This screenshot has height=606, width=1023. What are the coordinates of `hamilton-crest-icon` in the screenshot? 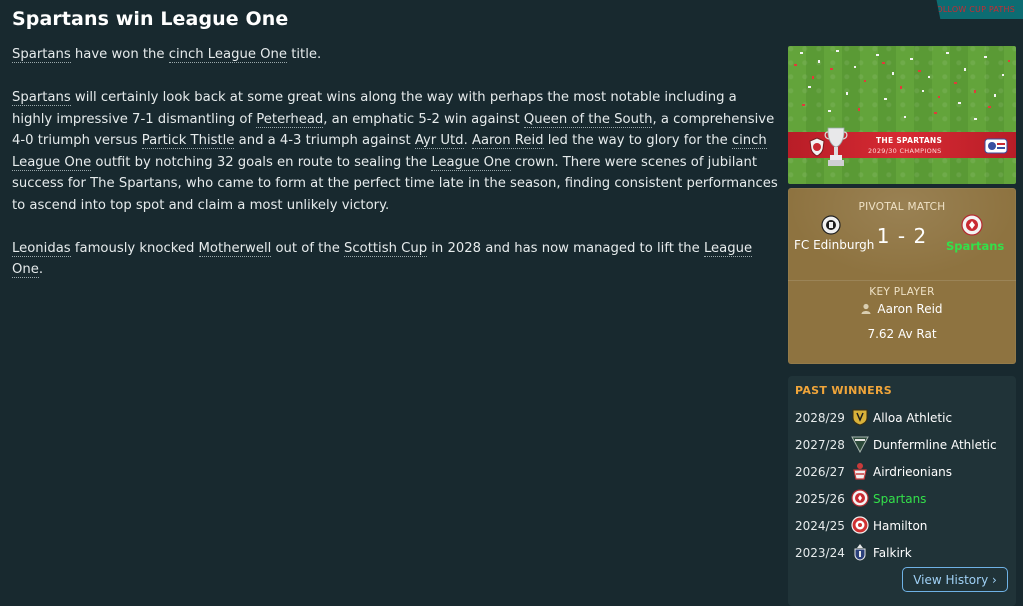 It's located at (860, 525).